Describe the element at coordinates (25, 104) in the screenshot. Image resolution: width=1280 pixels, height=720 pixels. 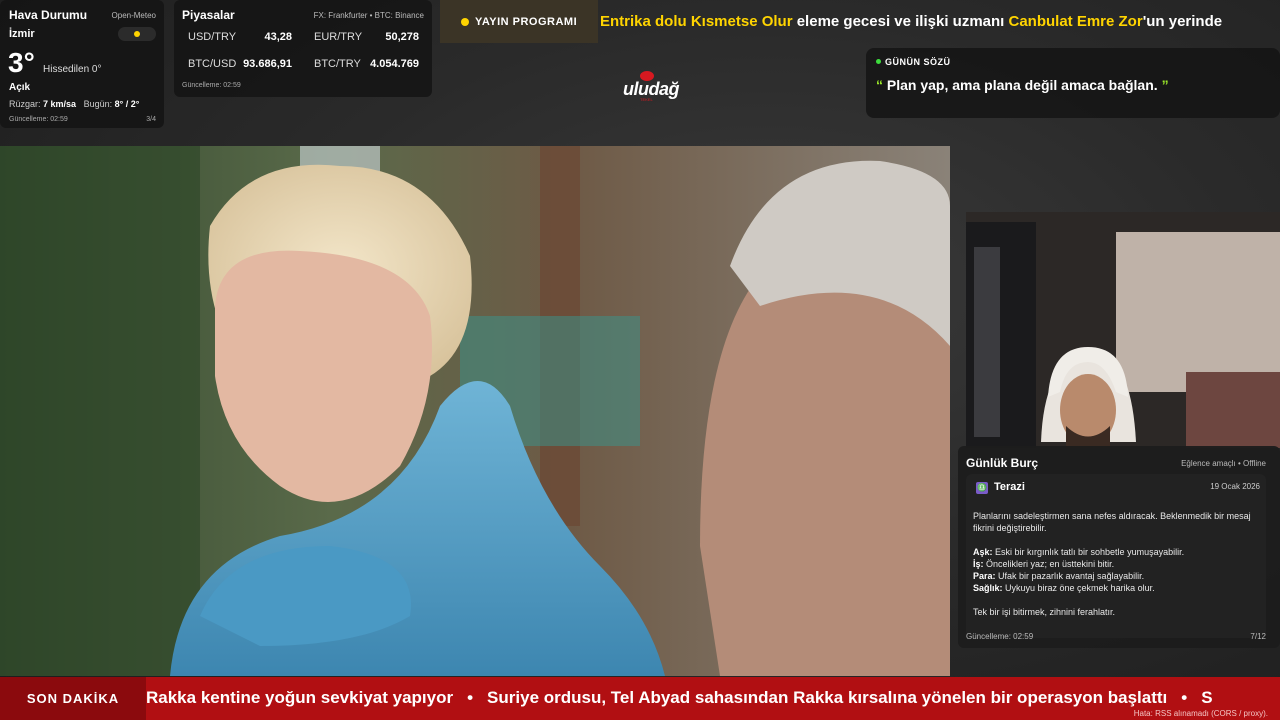
I see `wind-label: Rüzgar:` at that location.